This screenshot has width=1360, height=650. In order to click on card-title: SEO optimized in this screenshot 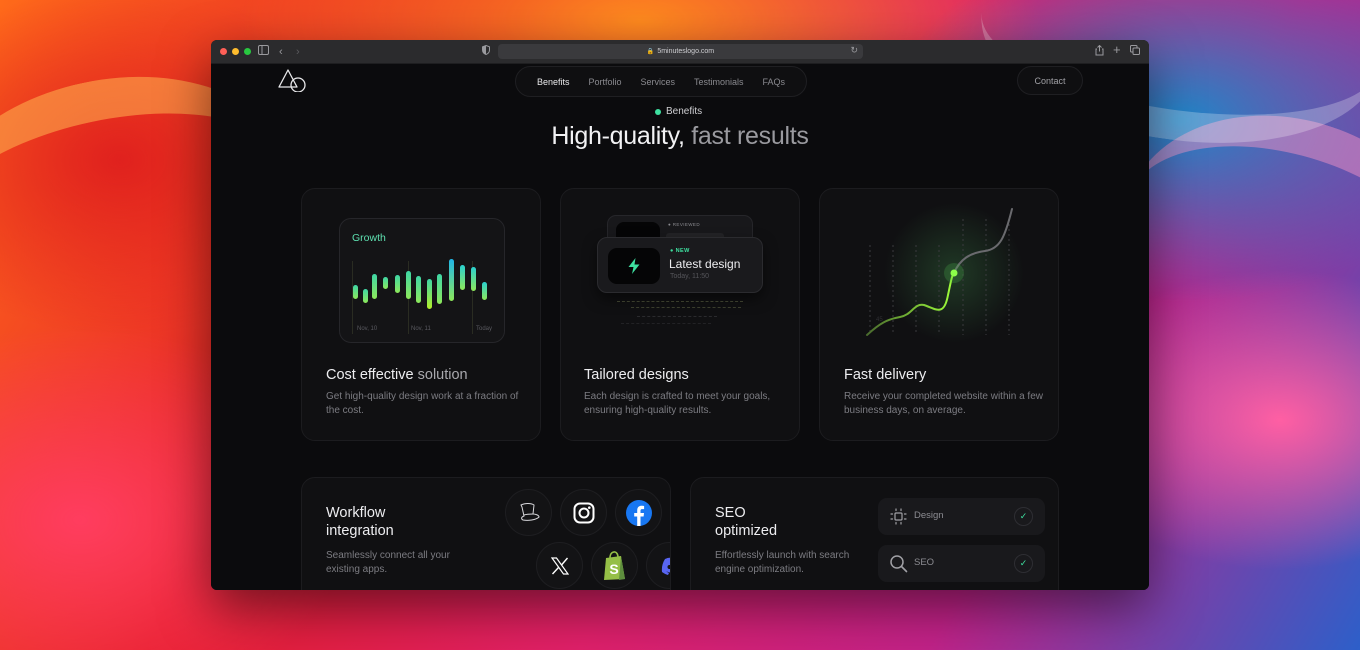, I will do `click(746, 522)`.